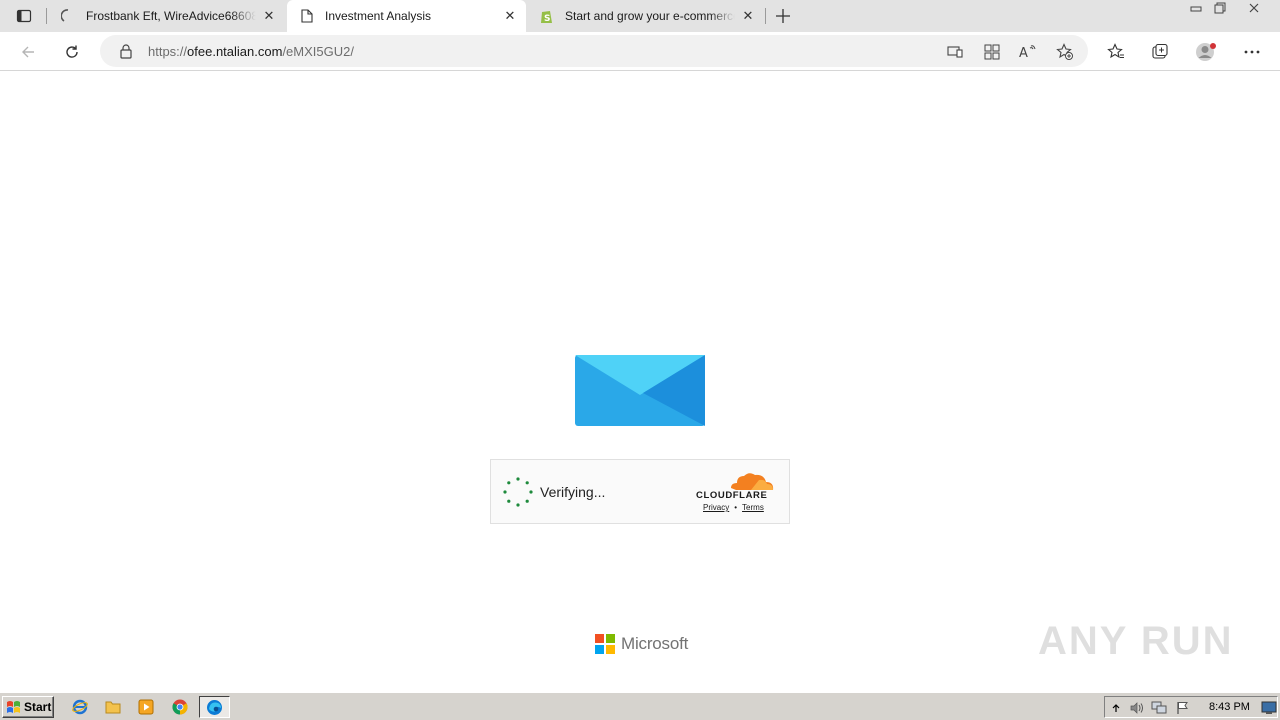  I want to click on favorites-button, so click(1116, 52).